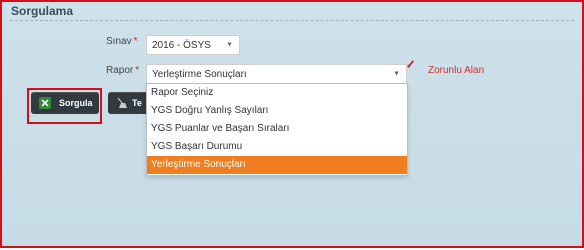  Describe the element at coordinates (276, 74) in the screenshot. I see `rapor-select: Yerleştirme Sonuçları ▼` at that location.